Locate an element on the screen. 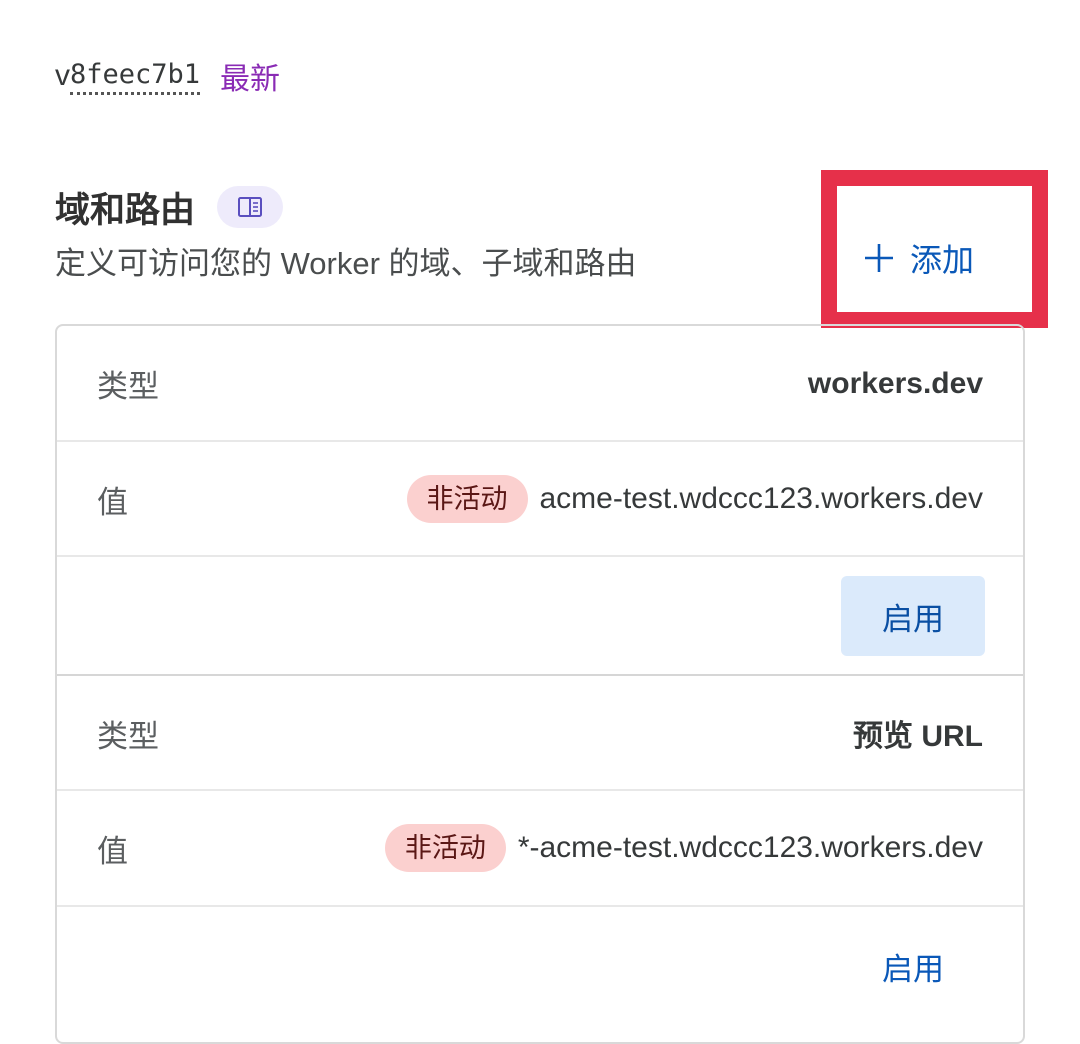 The height and width of the screenshot is (1044, 1080). route-value: 非活动 acme-test.wdccc123.workers.dev is located at coordinates (695, 499).